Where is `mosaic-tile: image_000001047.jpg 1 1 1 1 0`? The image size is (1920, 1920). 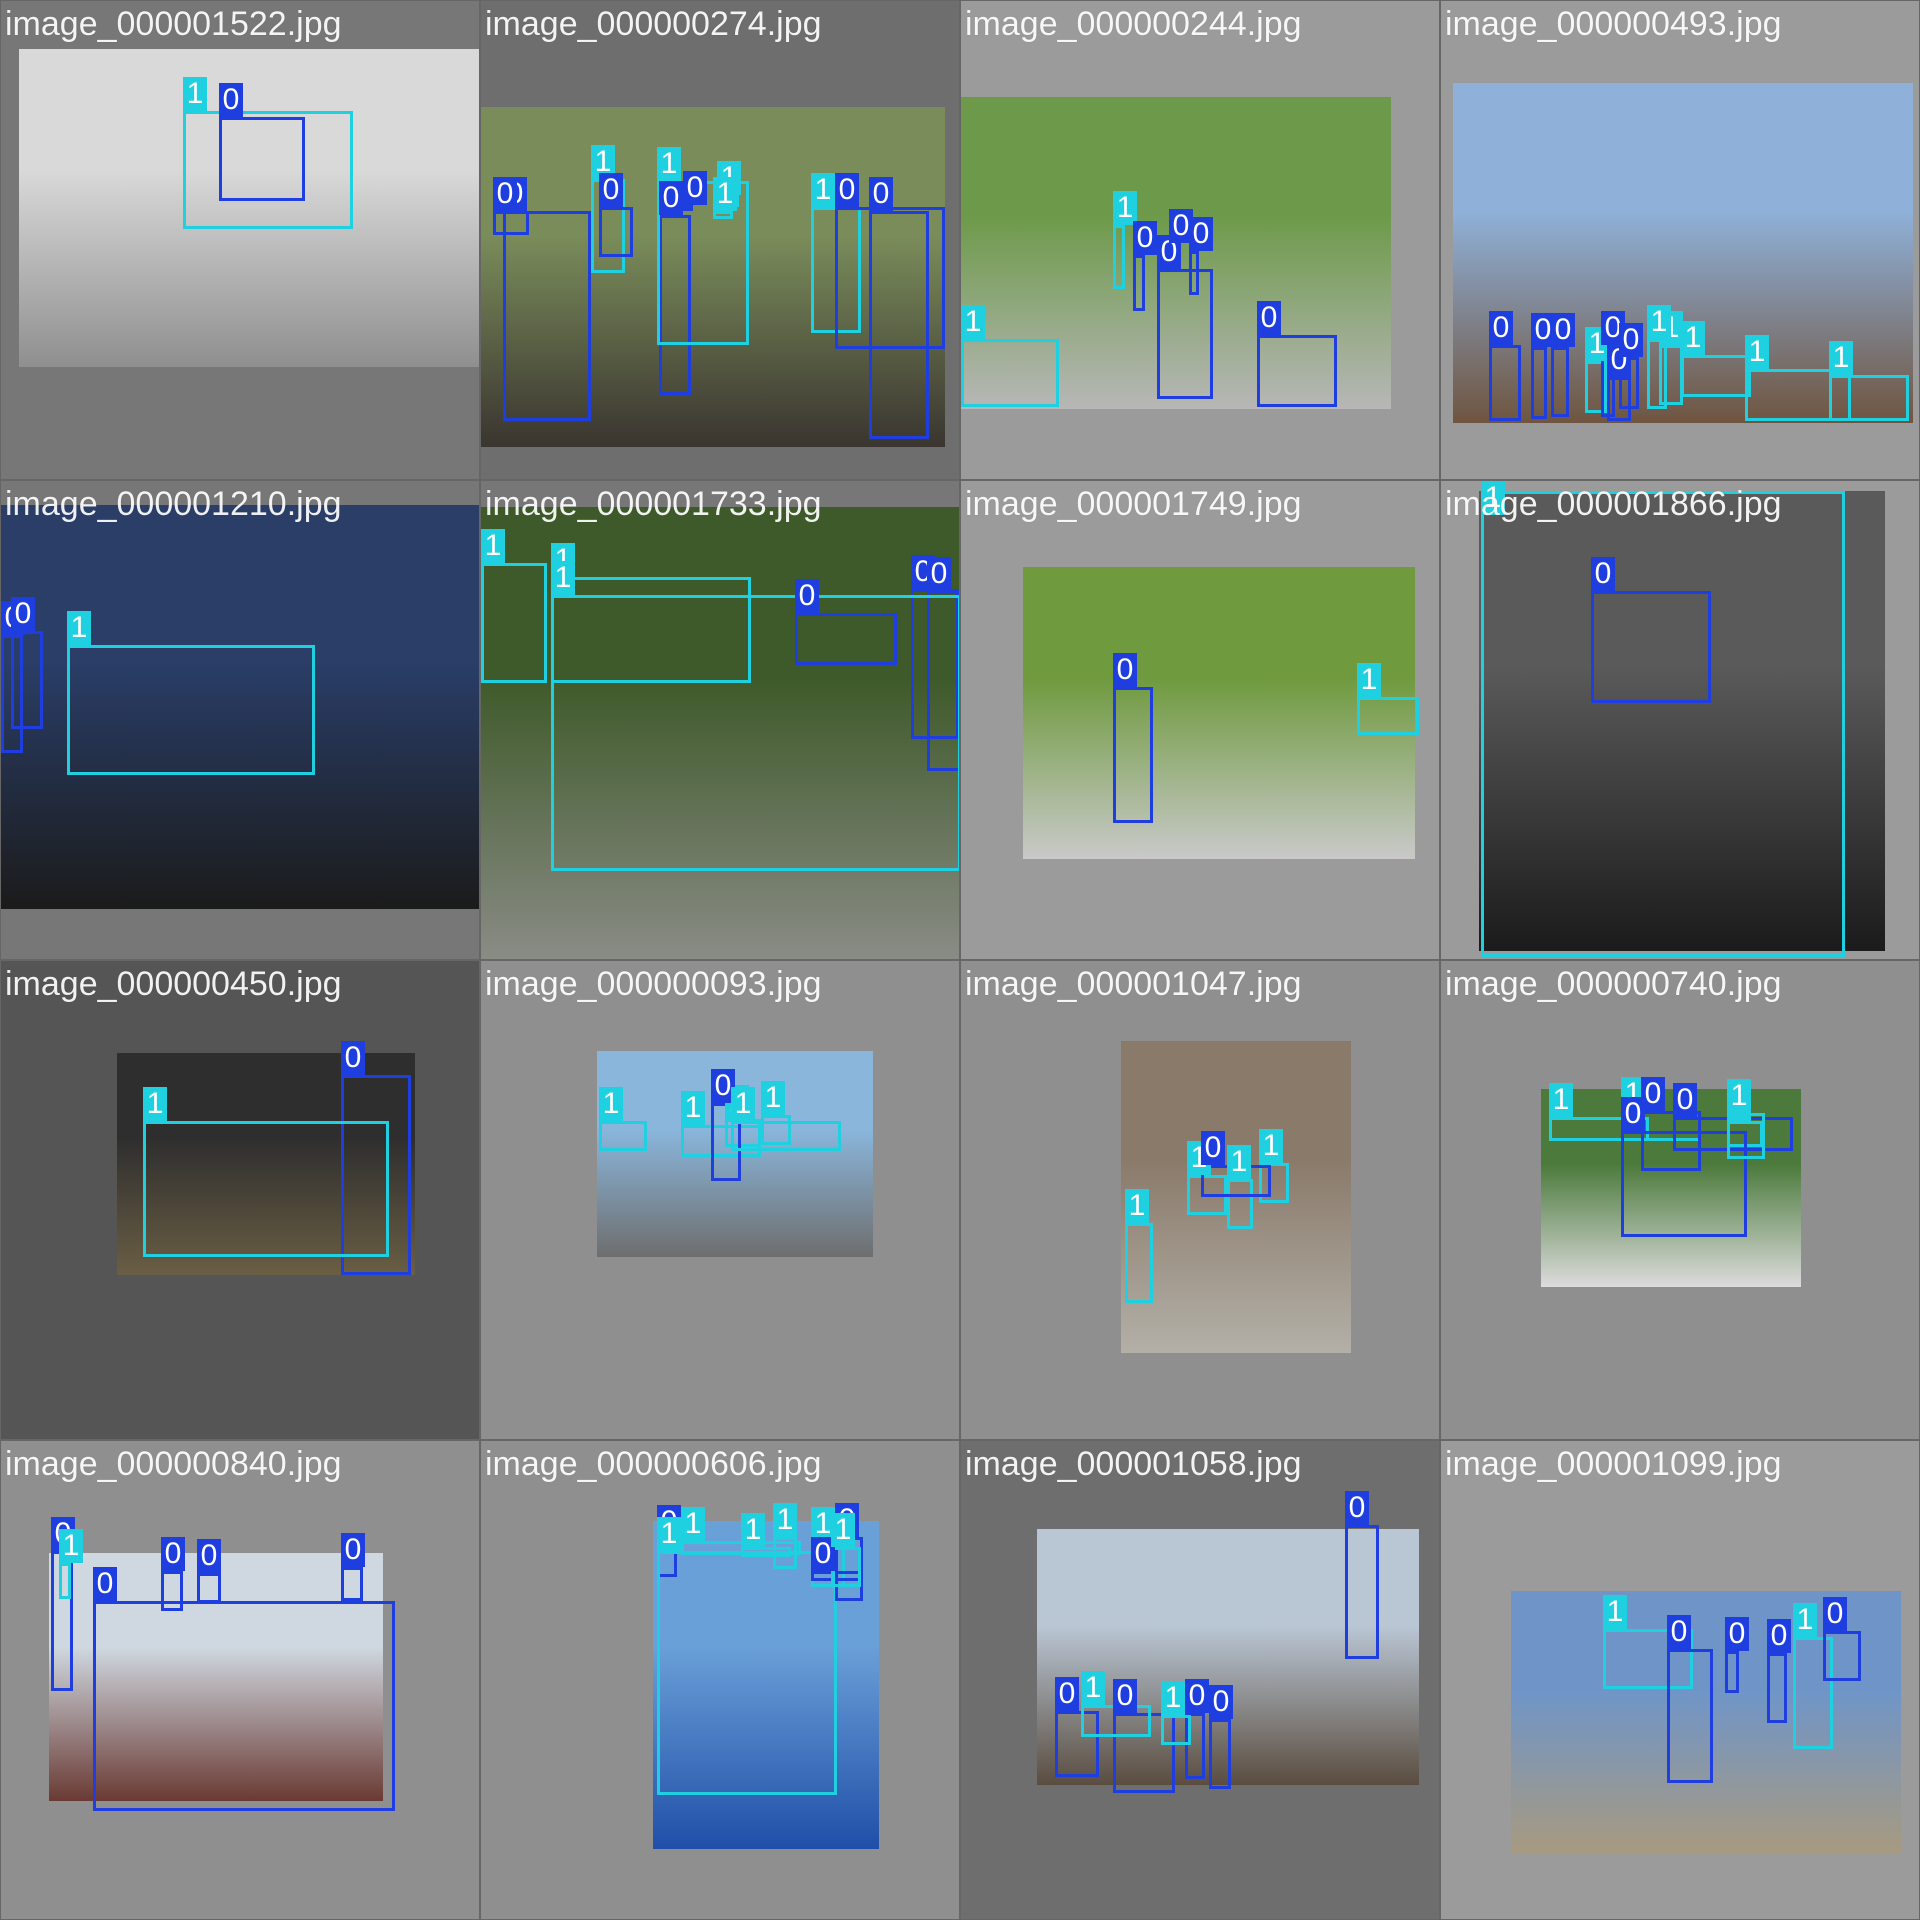 mosaic-tile: image_000001047.jpg 1 1 1 1 0 is located at coordinates (1200, 1200).